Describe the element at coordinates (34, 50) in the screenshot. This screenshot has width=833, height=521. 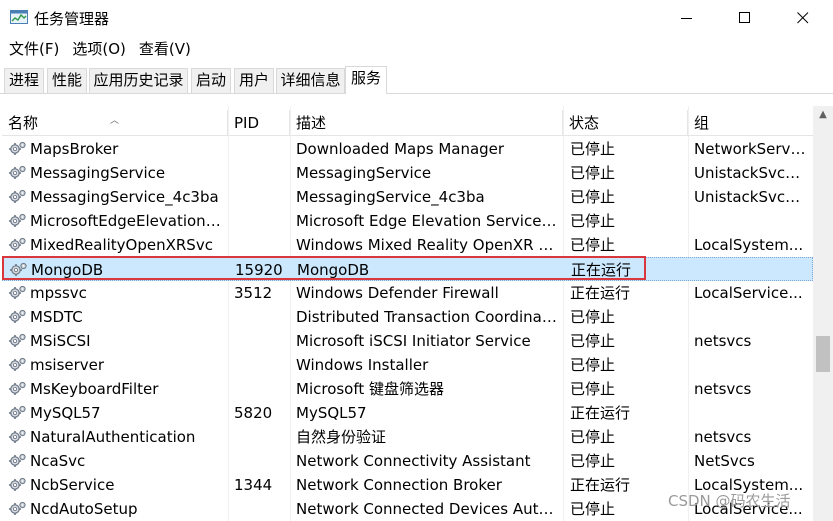
I see `menu-file: 文件(F)` at that location.